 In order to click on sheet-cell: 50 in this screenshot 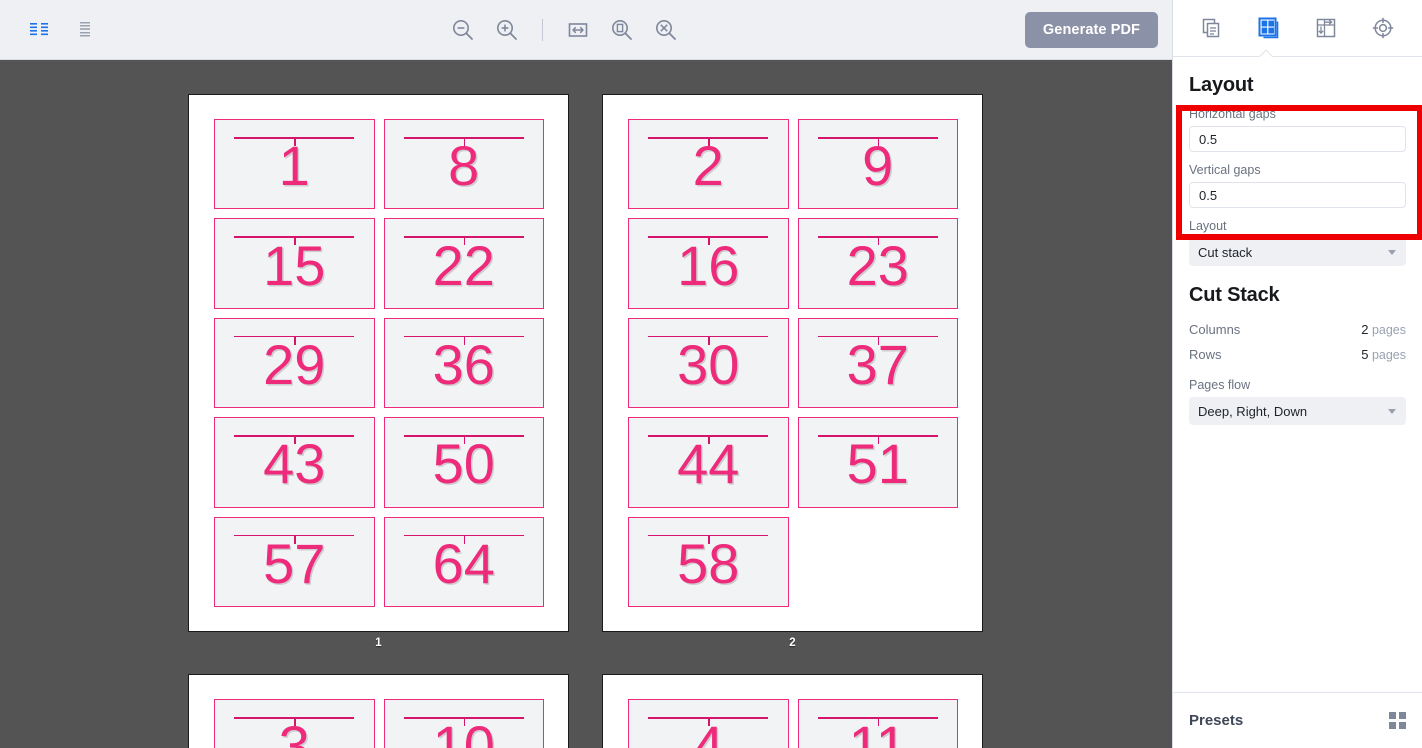, I will do `click(463, 462)`.